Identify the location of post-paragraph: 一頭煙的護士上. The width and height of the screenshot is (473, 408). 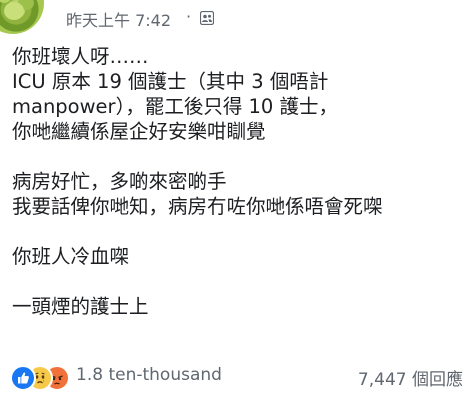
(239, 306).